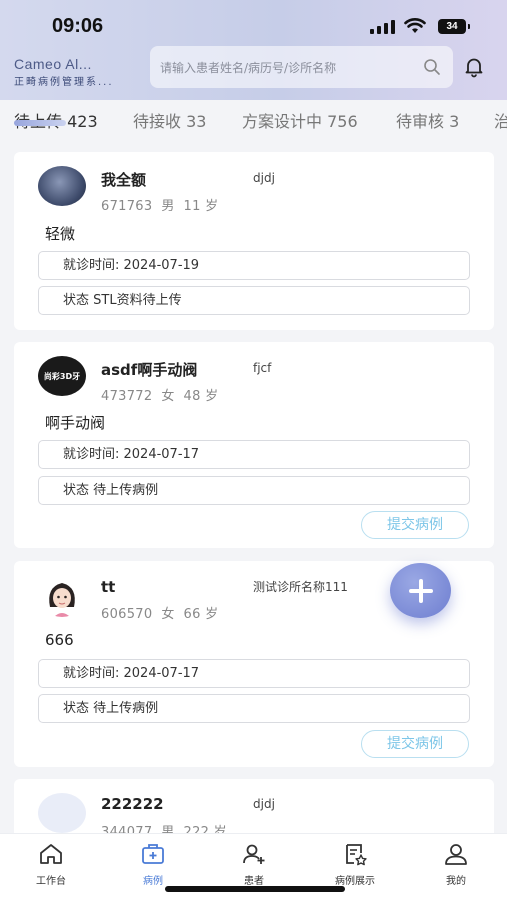 Image resolution: width=507 pixels, height=900 pixels. I want to click on plus-icon, so click(420, 590).